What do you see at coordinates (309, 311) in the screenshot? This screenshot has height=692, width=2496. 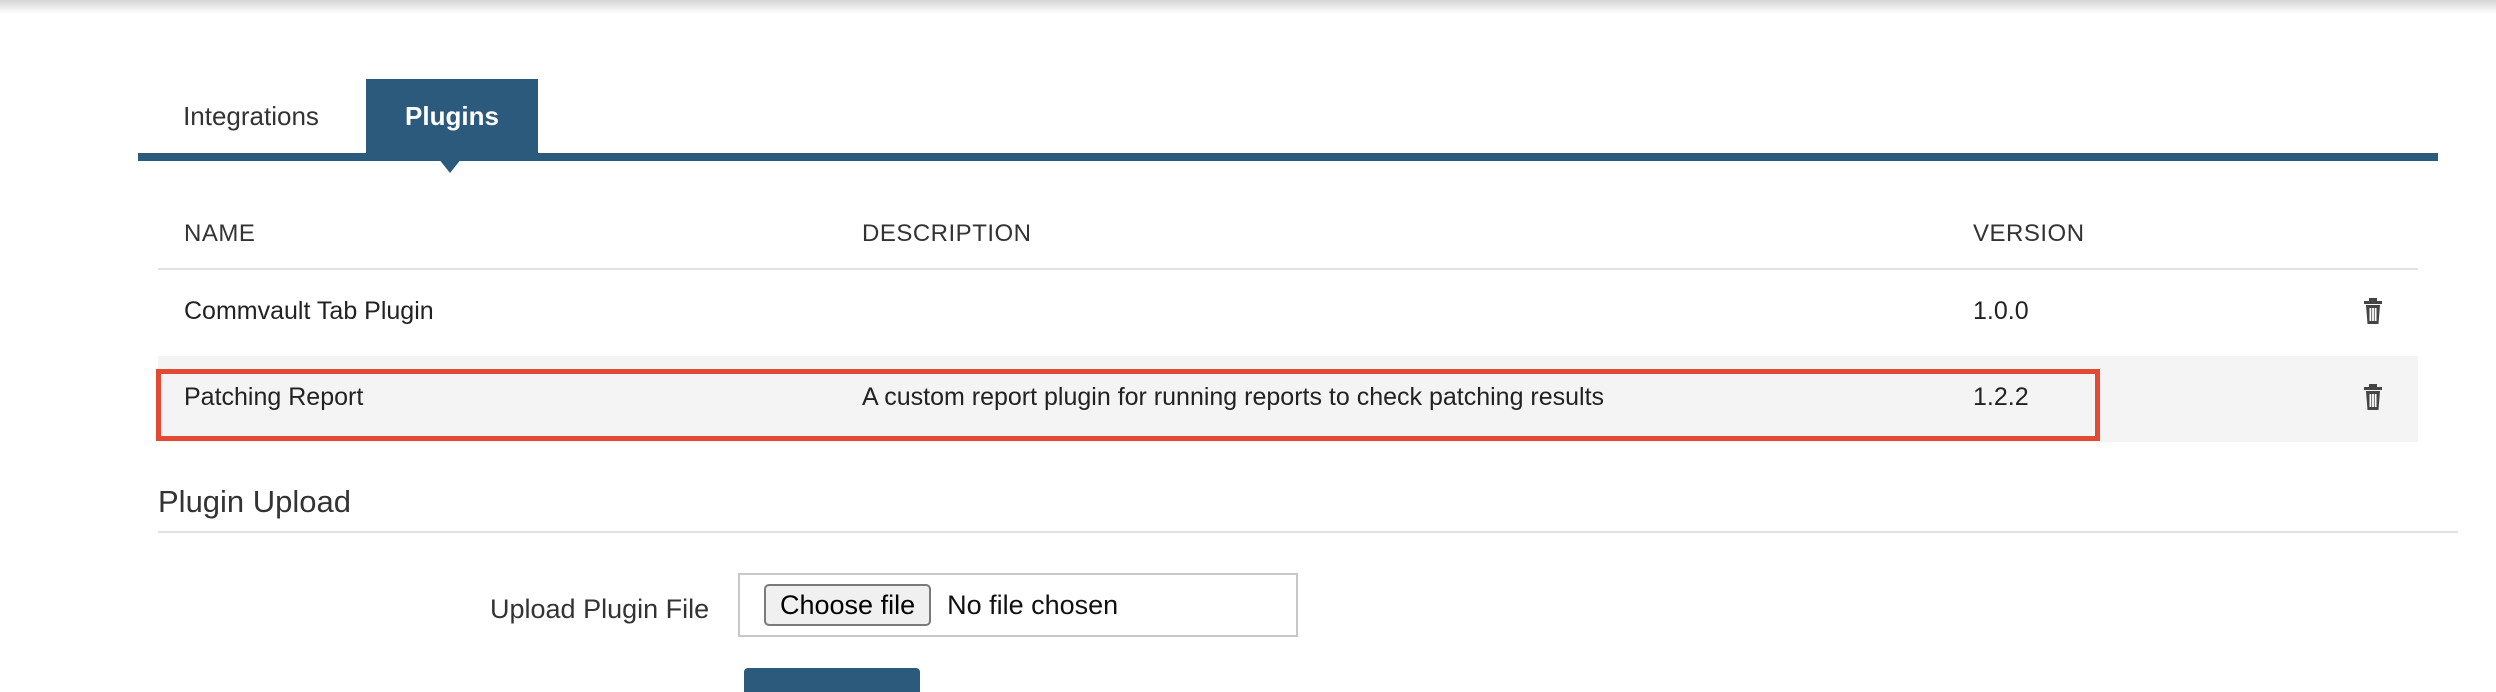 I see `plugin-name: Commvault Tab Plugin` at bounding box center [309, 311].